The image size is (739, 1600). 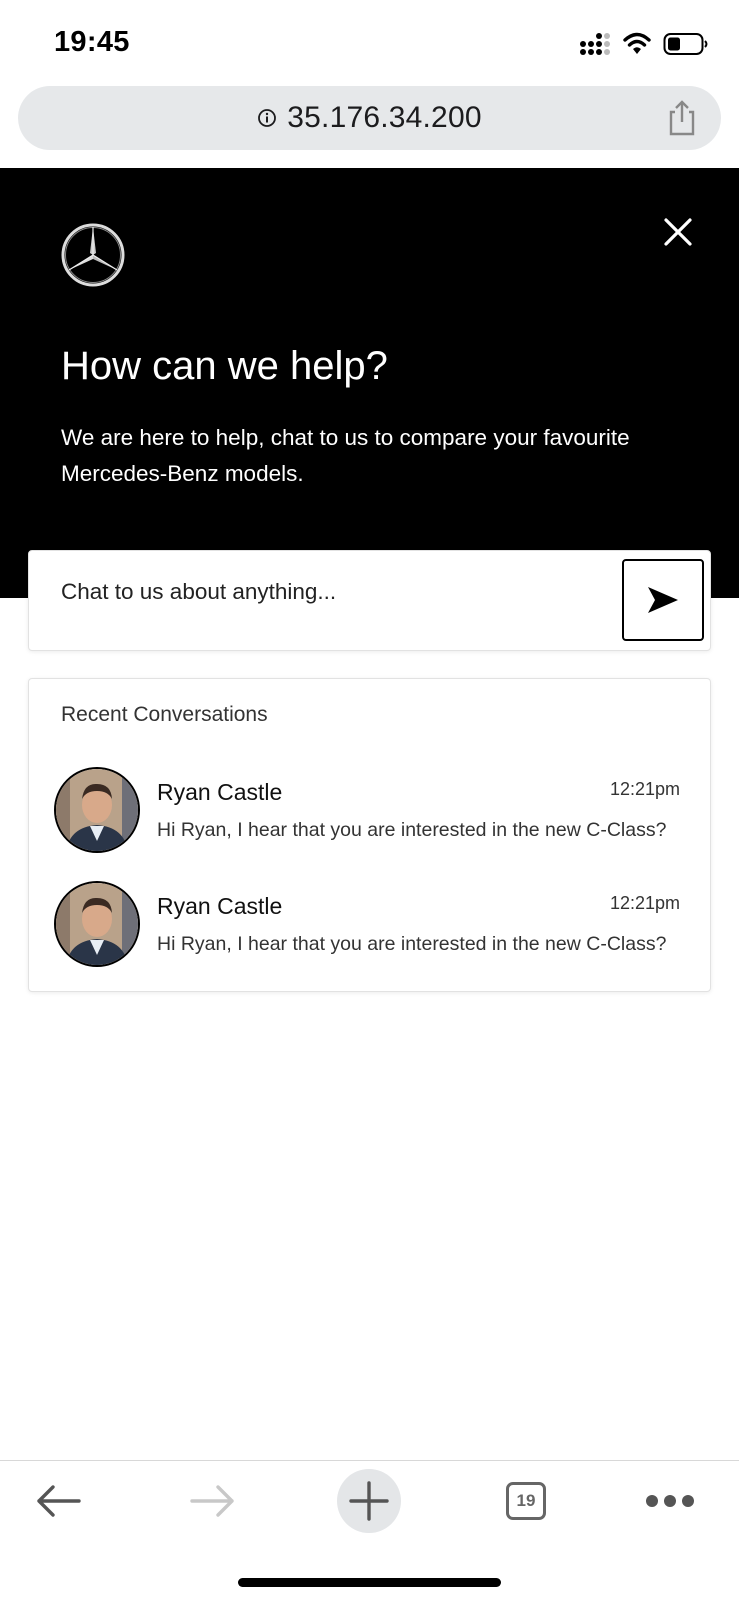 I want to click on status-bar: 19:45, so click(x=369, y=42).